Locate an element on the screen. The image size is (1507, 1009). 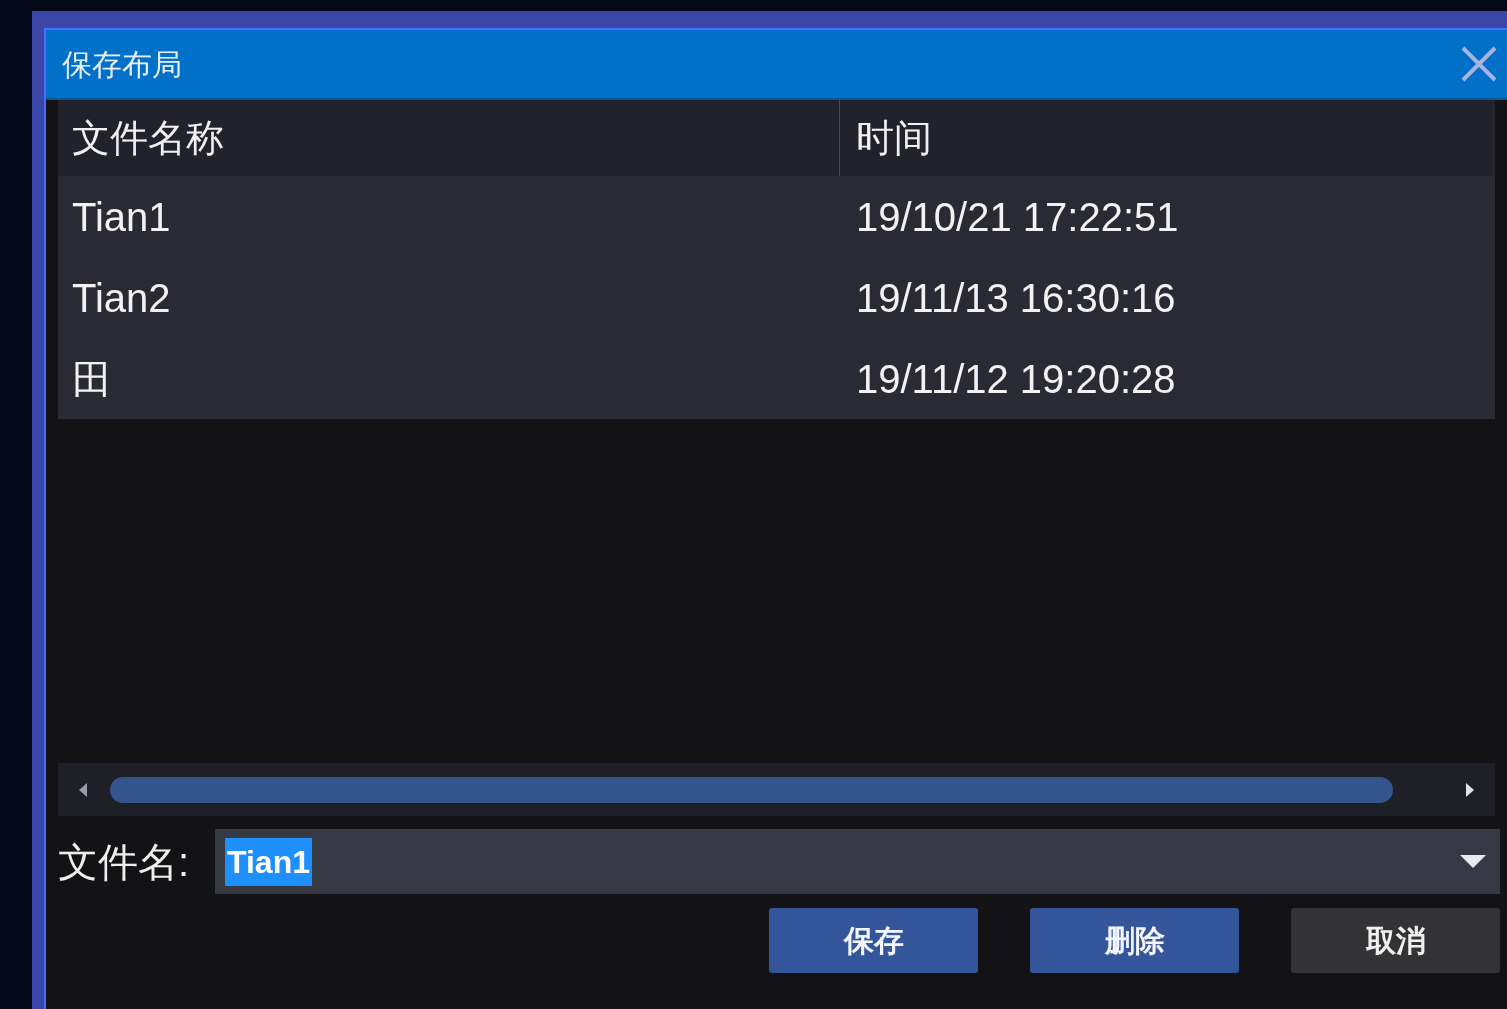
dialog-button: 取消 is located at coordinates (1395, 940).